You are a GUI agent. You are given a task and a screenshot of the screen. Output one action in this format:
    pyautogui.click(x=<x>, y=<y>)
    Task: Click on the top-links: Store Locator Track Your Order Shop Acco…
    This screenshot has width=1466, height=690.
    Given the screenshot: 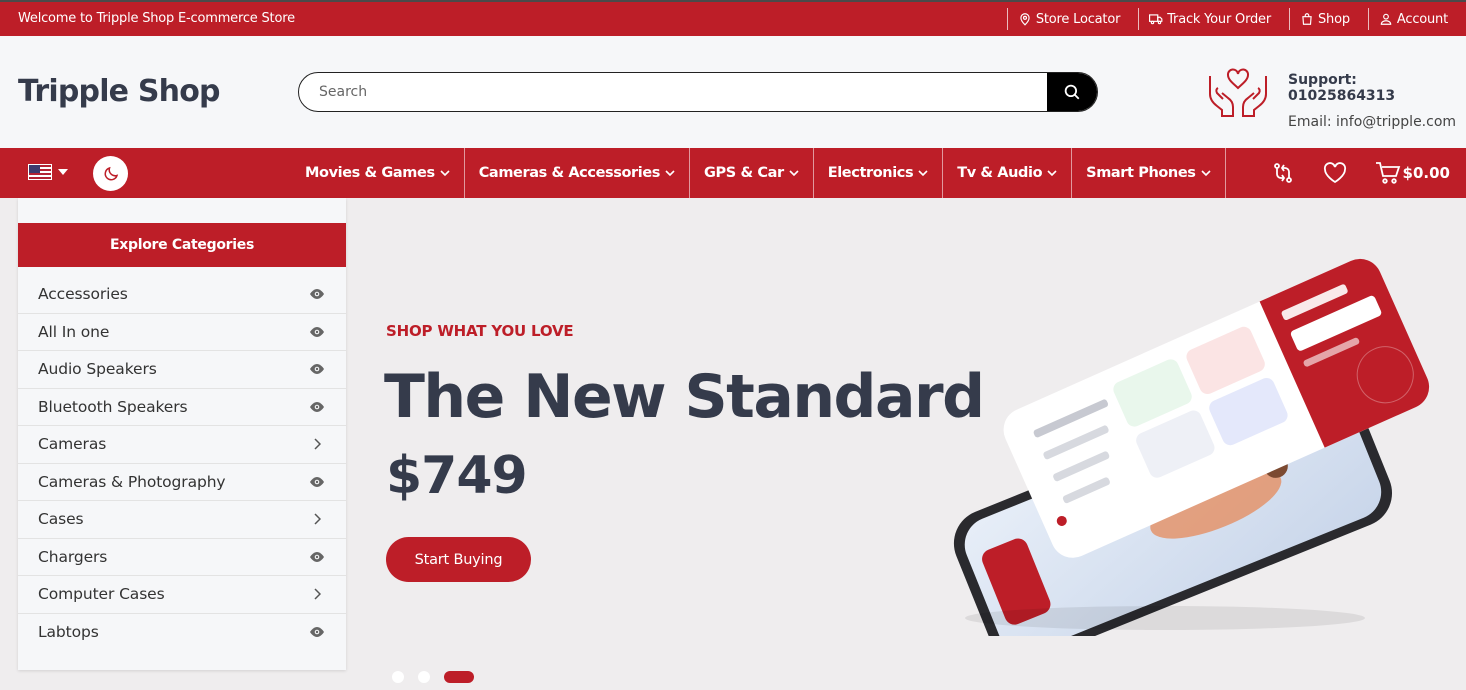 What is the action you would take?
    pyautogui.click(x=1236, y=19)
    